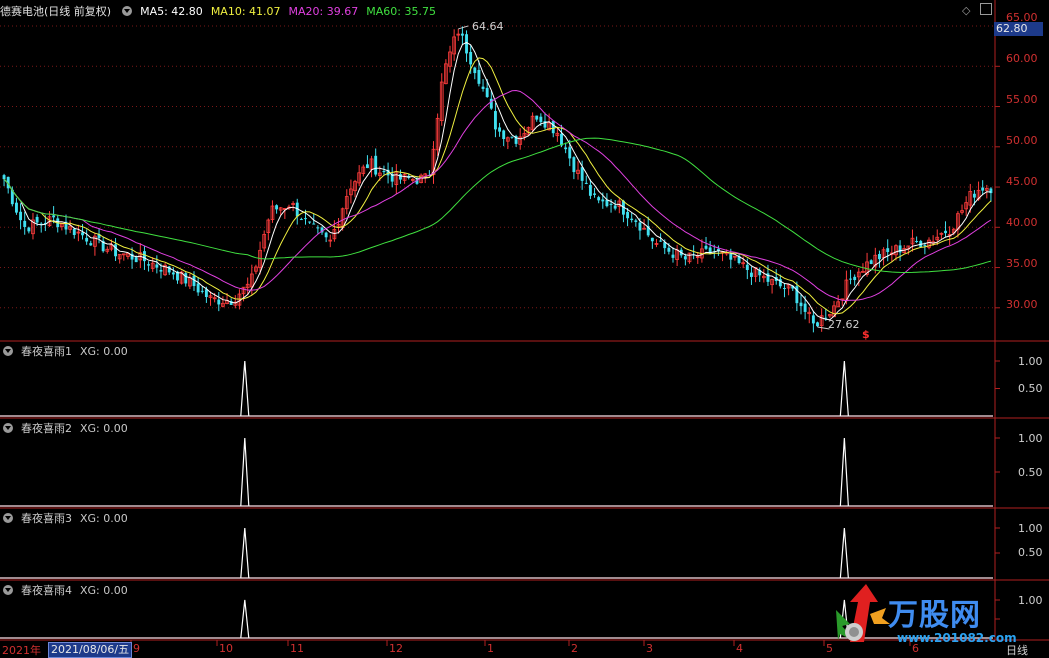  I want to click on indicator-header-2: 春夜喜雨2 XG: 0.00, so click(68, 428).